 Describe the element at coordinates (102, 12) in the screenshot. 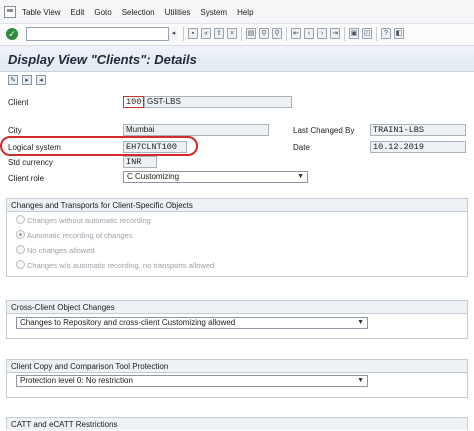

I see `menu-goto: Goto` at that location.